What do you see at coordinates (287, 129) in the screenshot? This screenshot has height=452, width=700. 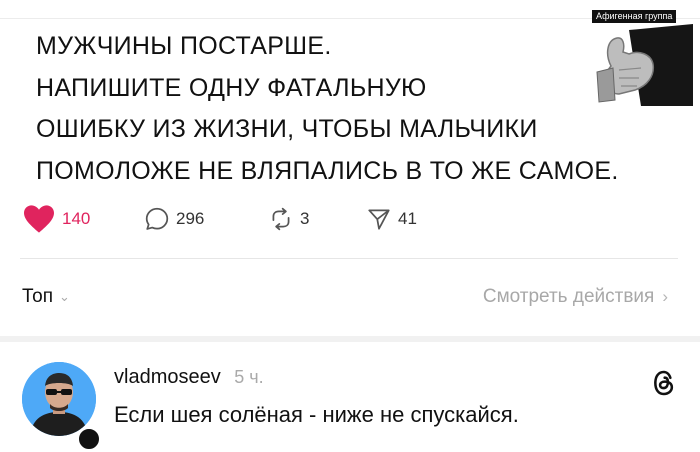 I see `post-line: ОШИБКУ ИЗ ЖИЗНИ, ЧТОБЫ МАЛЬЧИКИ` at bounding box center [287, 129].